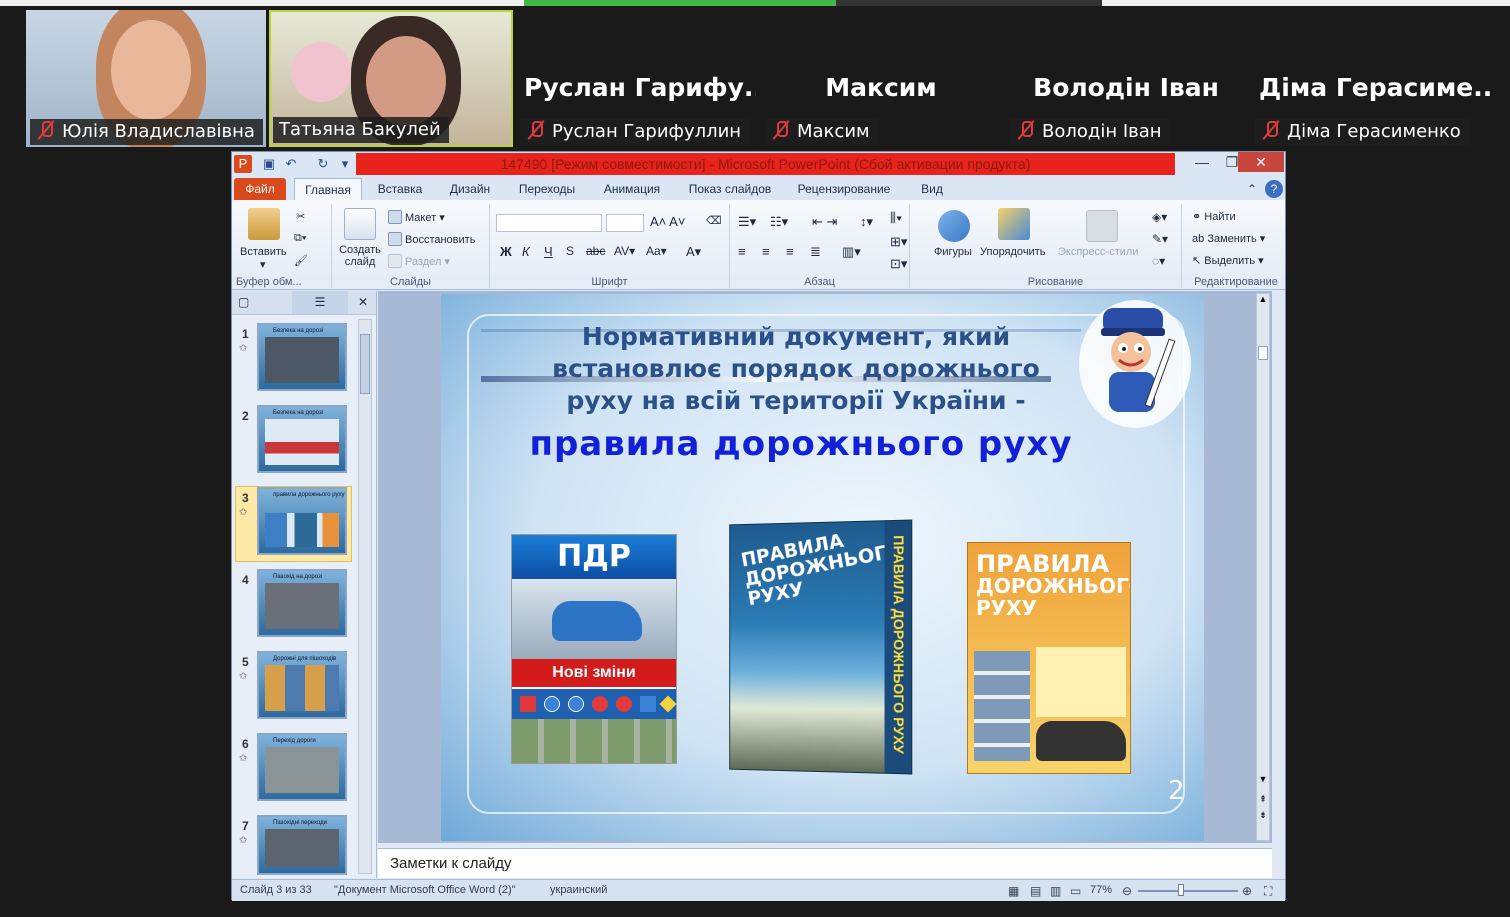 The height and width of the screenshot is (917, 1510). I want to click on justify-icon: ≣, so click(815, 252).